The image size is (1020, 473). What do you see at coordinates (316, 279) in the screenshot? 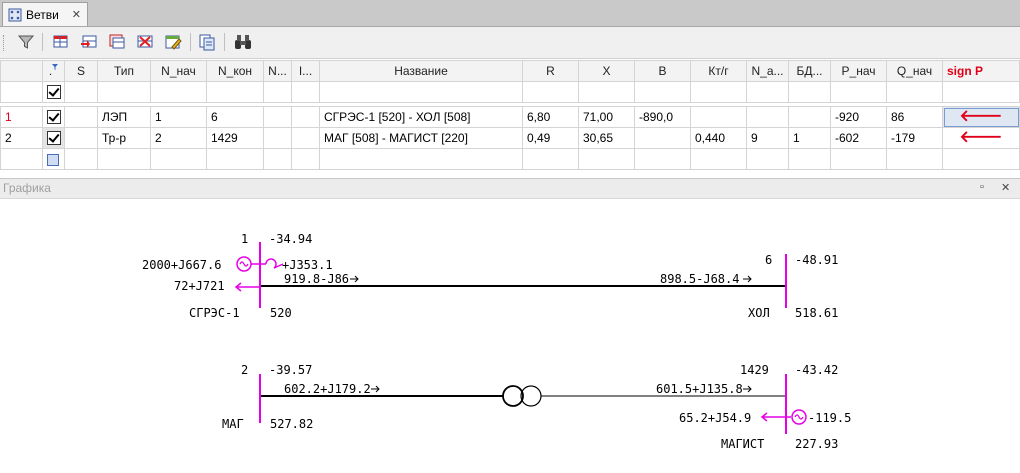
I see `flow-start-value: 919.8-J86` at bounding box center [316, 279].